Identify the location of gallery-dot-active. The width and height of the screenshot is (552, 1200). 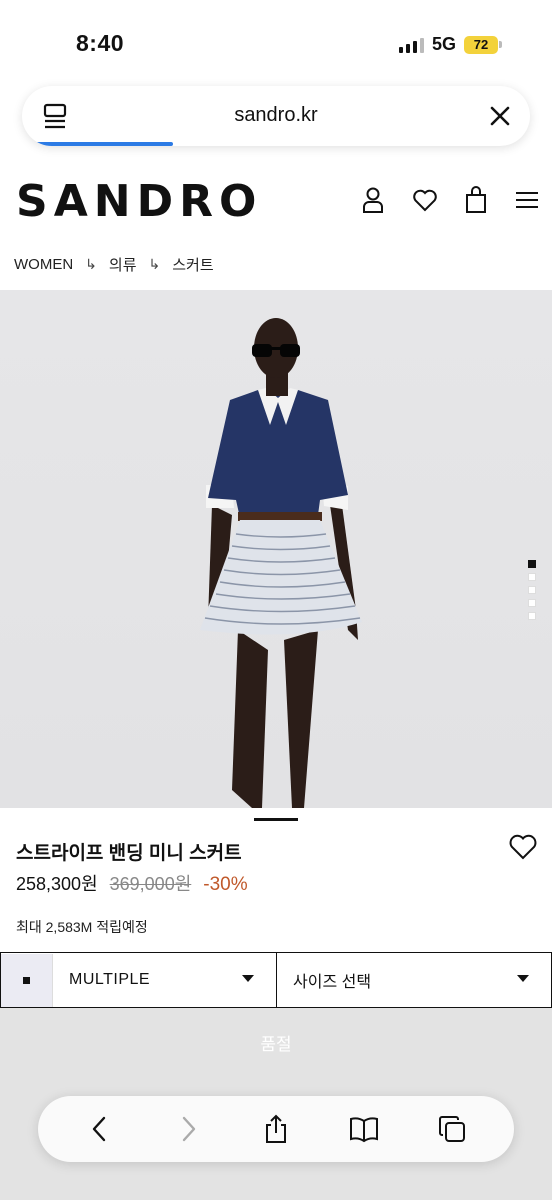
(532, 564).